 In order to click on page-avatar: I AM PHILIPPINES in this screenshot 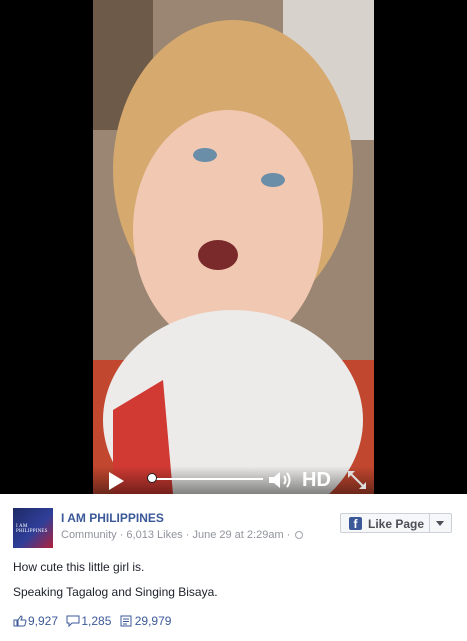, I will do `click(33, 528)`.